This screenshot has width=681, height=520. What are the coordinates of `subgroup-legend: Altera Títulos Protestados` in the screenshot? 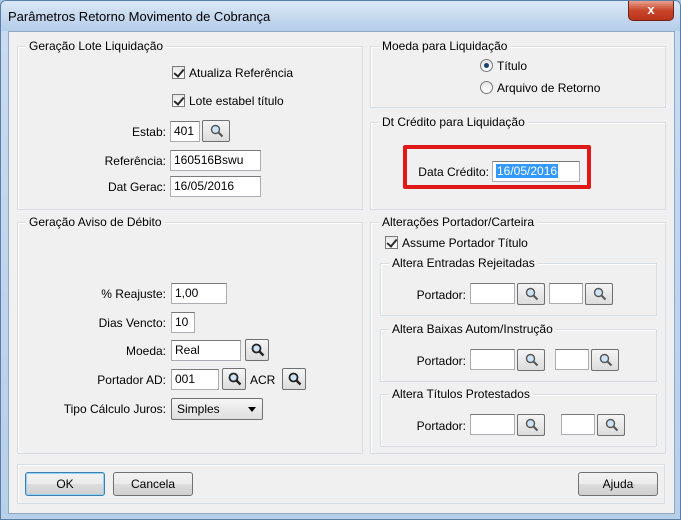 It's located at (461, 394).